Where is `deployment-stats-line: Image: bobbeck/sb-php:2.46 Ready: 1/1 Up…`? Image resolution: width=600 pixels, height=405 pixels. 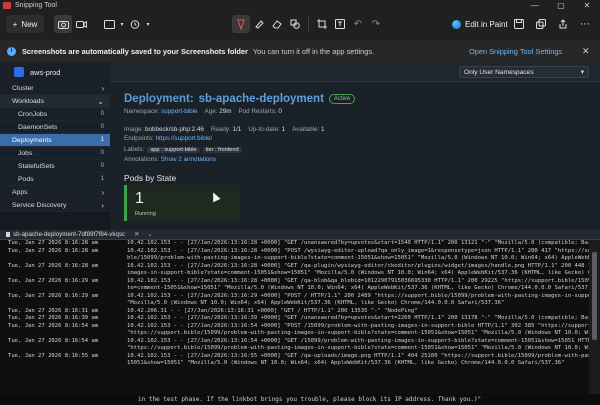 deployment-stats-line: Image: bobbeck/sb-php:2.46 Ready: 1/1 Up… is located at coordinates (224, 129).